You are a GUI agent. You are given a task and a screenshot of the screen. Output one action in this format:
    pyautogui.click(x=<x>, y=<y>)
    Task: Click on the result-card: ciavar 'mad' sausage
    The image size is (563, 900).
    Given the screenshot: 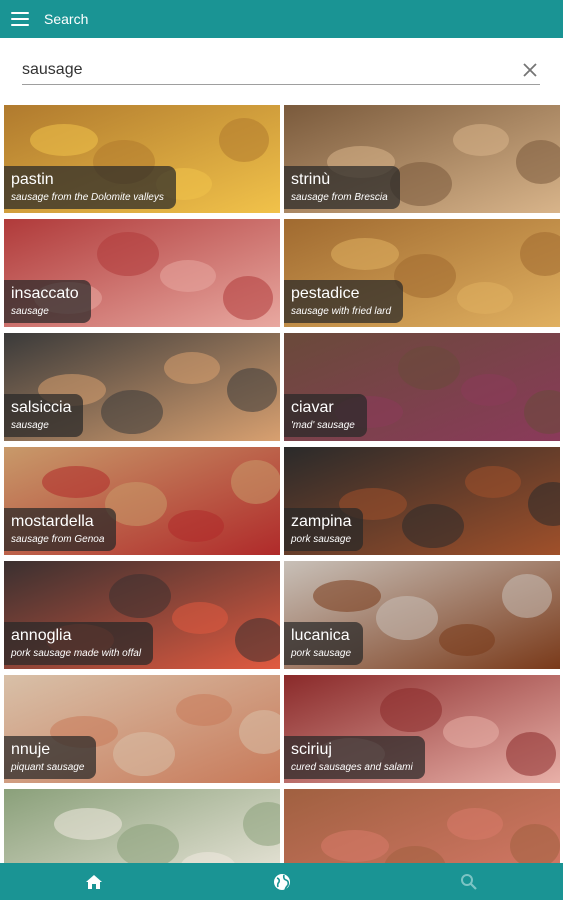 What is the action you would take?
    pyautogui.click(x=422, y=387)
    